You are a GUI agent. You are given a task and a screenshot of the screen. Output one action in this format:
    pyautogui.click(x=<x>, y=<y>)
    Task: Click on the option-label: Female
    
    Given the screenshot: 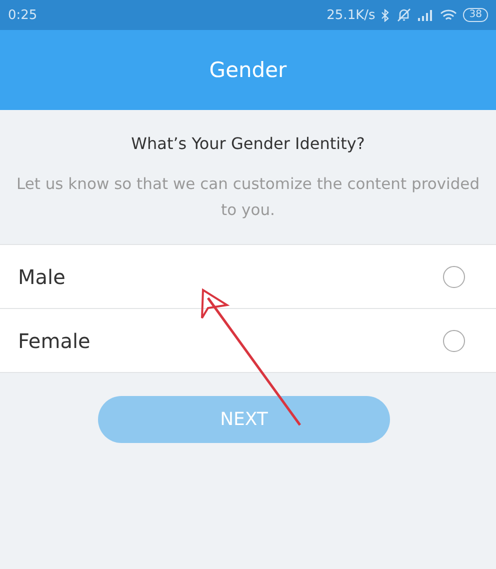 What is the action you would take?
    pyautogui.click(x=54, y=340)
    